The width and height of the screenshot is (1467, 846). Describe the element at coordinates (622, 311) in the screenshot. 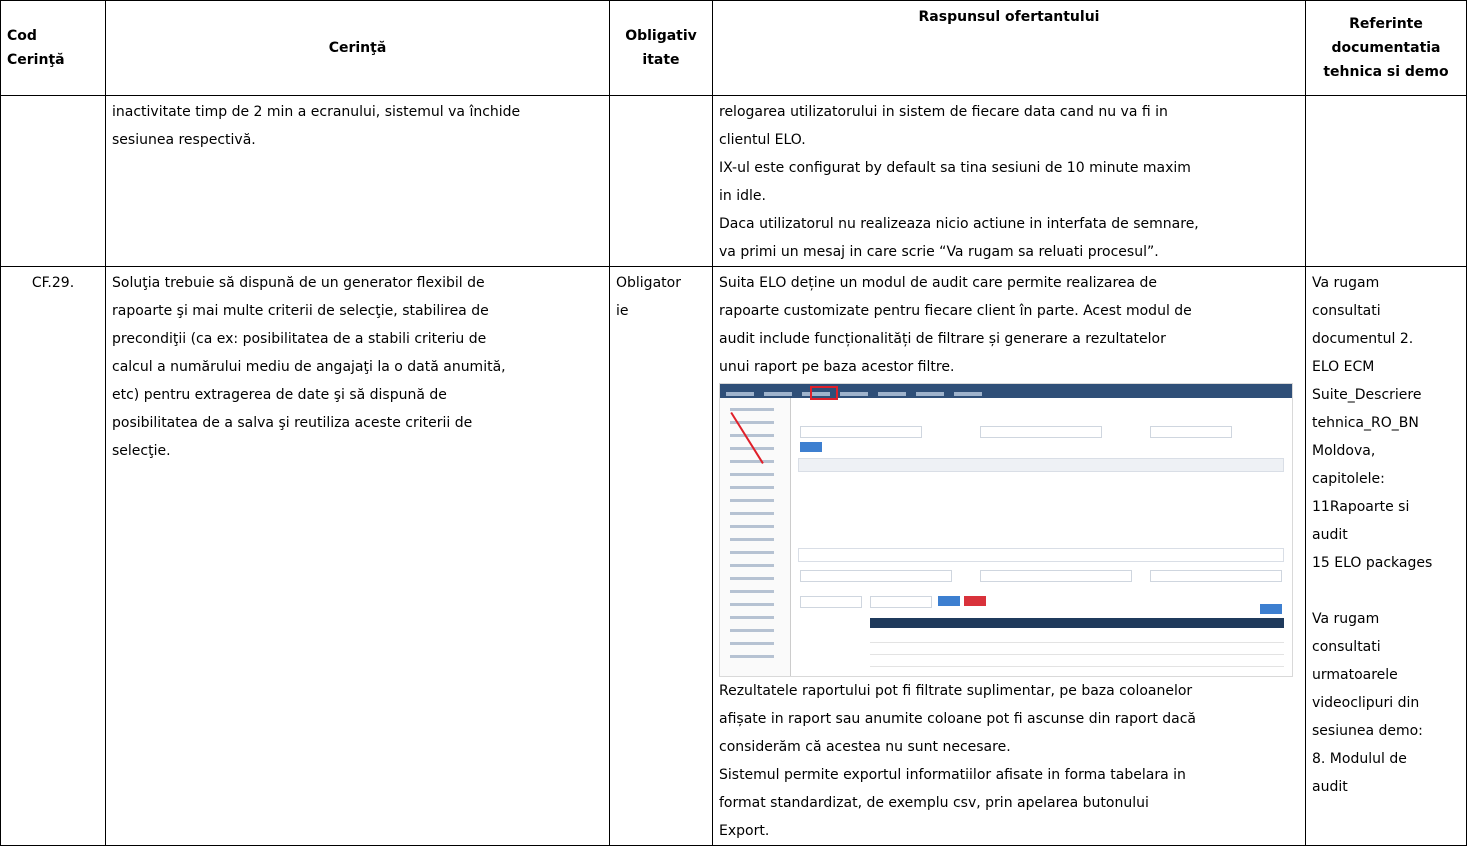

I see `obligativ-line: ie` at that location.